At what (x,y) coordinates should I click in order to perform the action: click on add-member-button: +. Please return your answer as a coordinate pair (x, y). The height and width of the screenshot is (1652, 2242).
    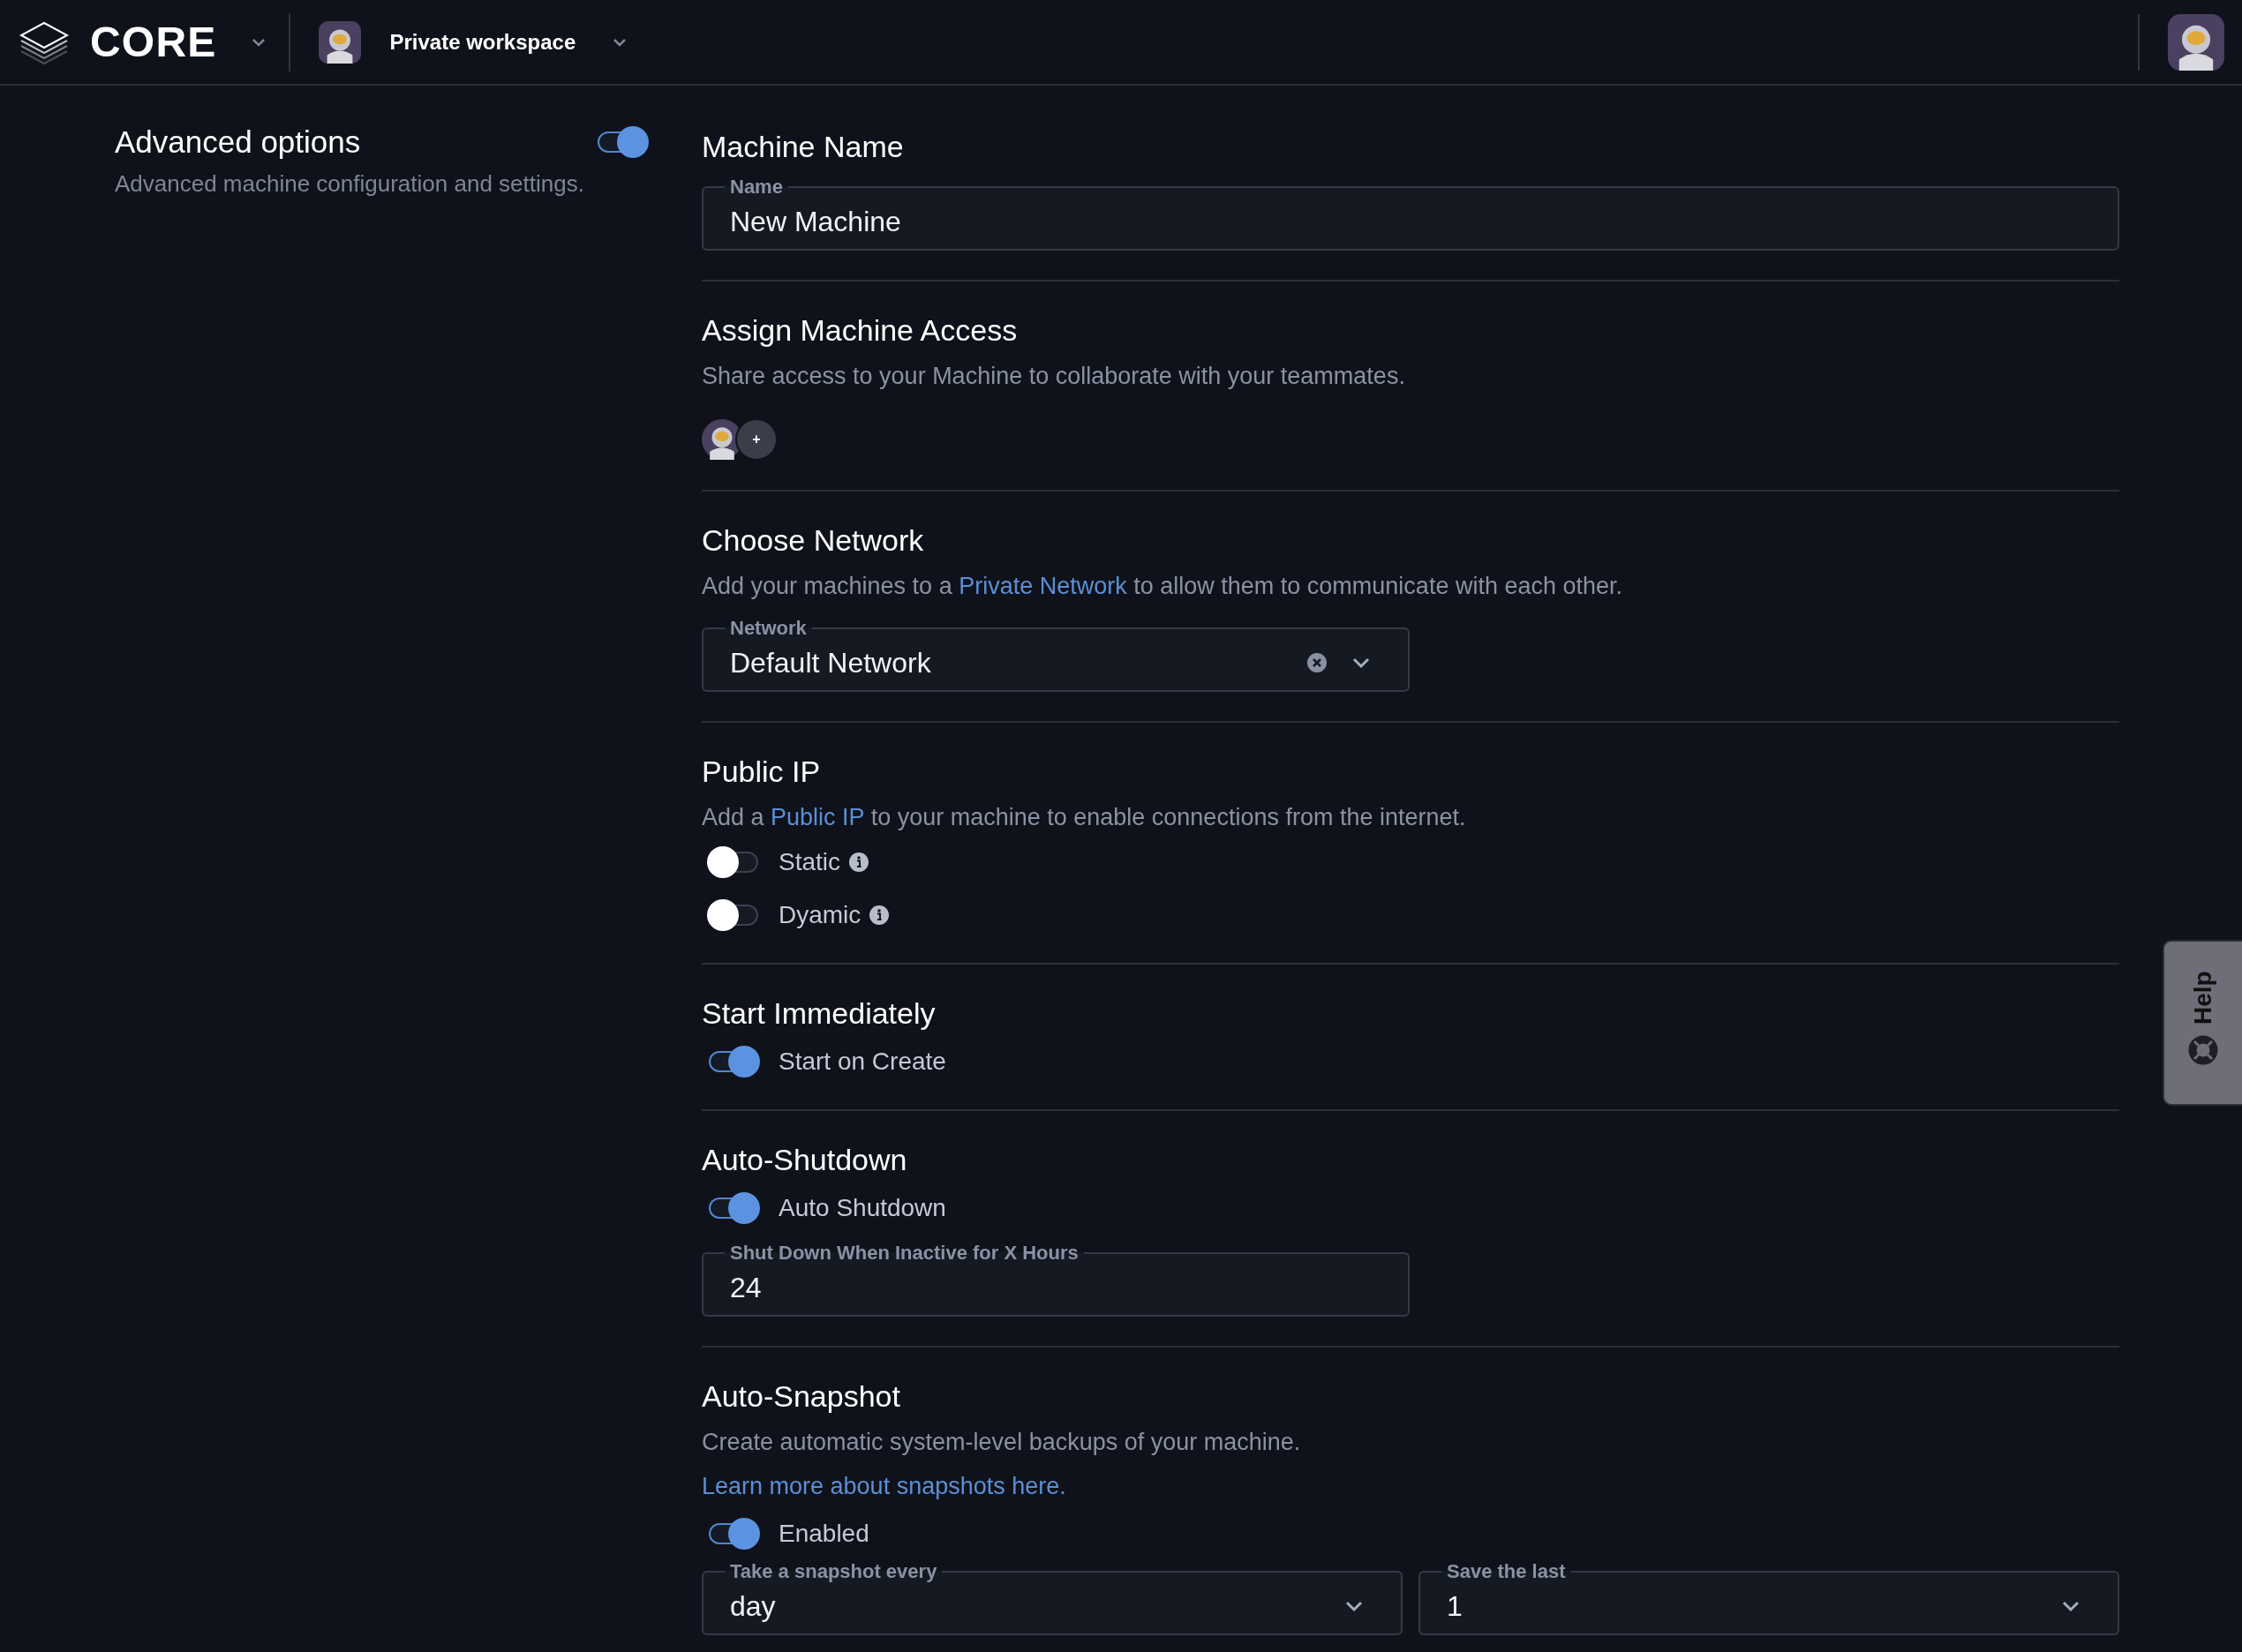
    Looking at the image, I should click on (756, 439).